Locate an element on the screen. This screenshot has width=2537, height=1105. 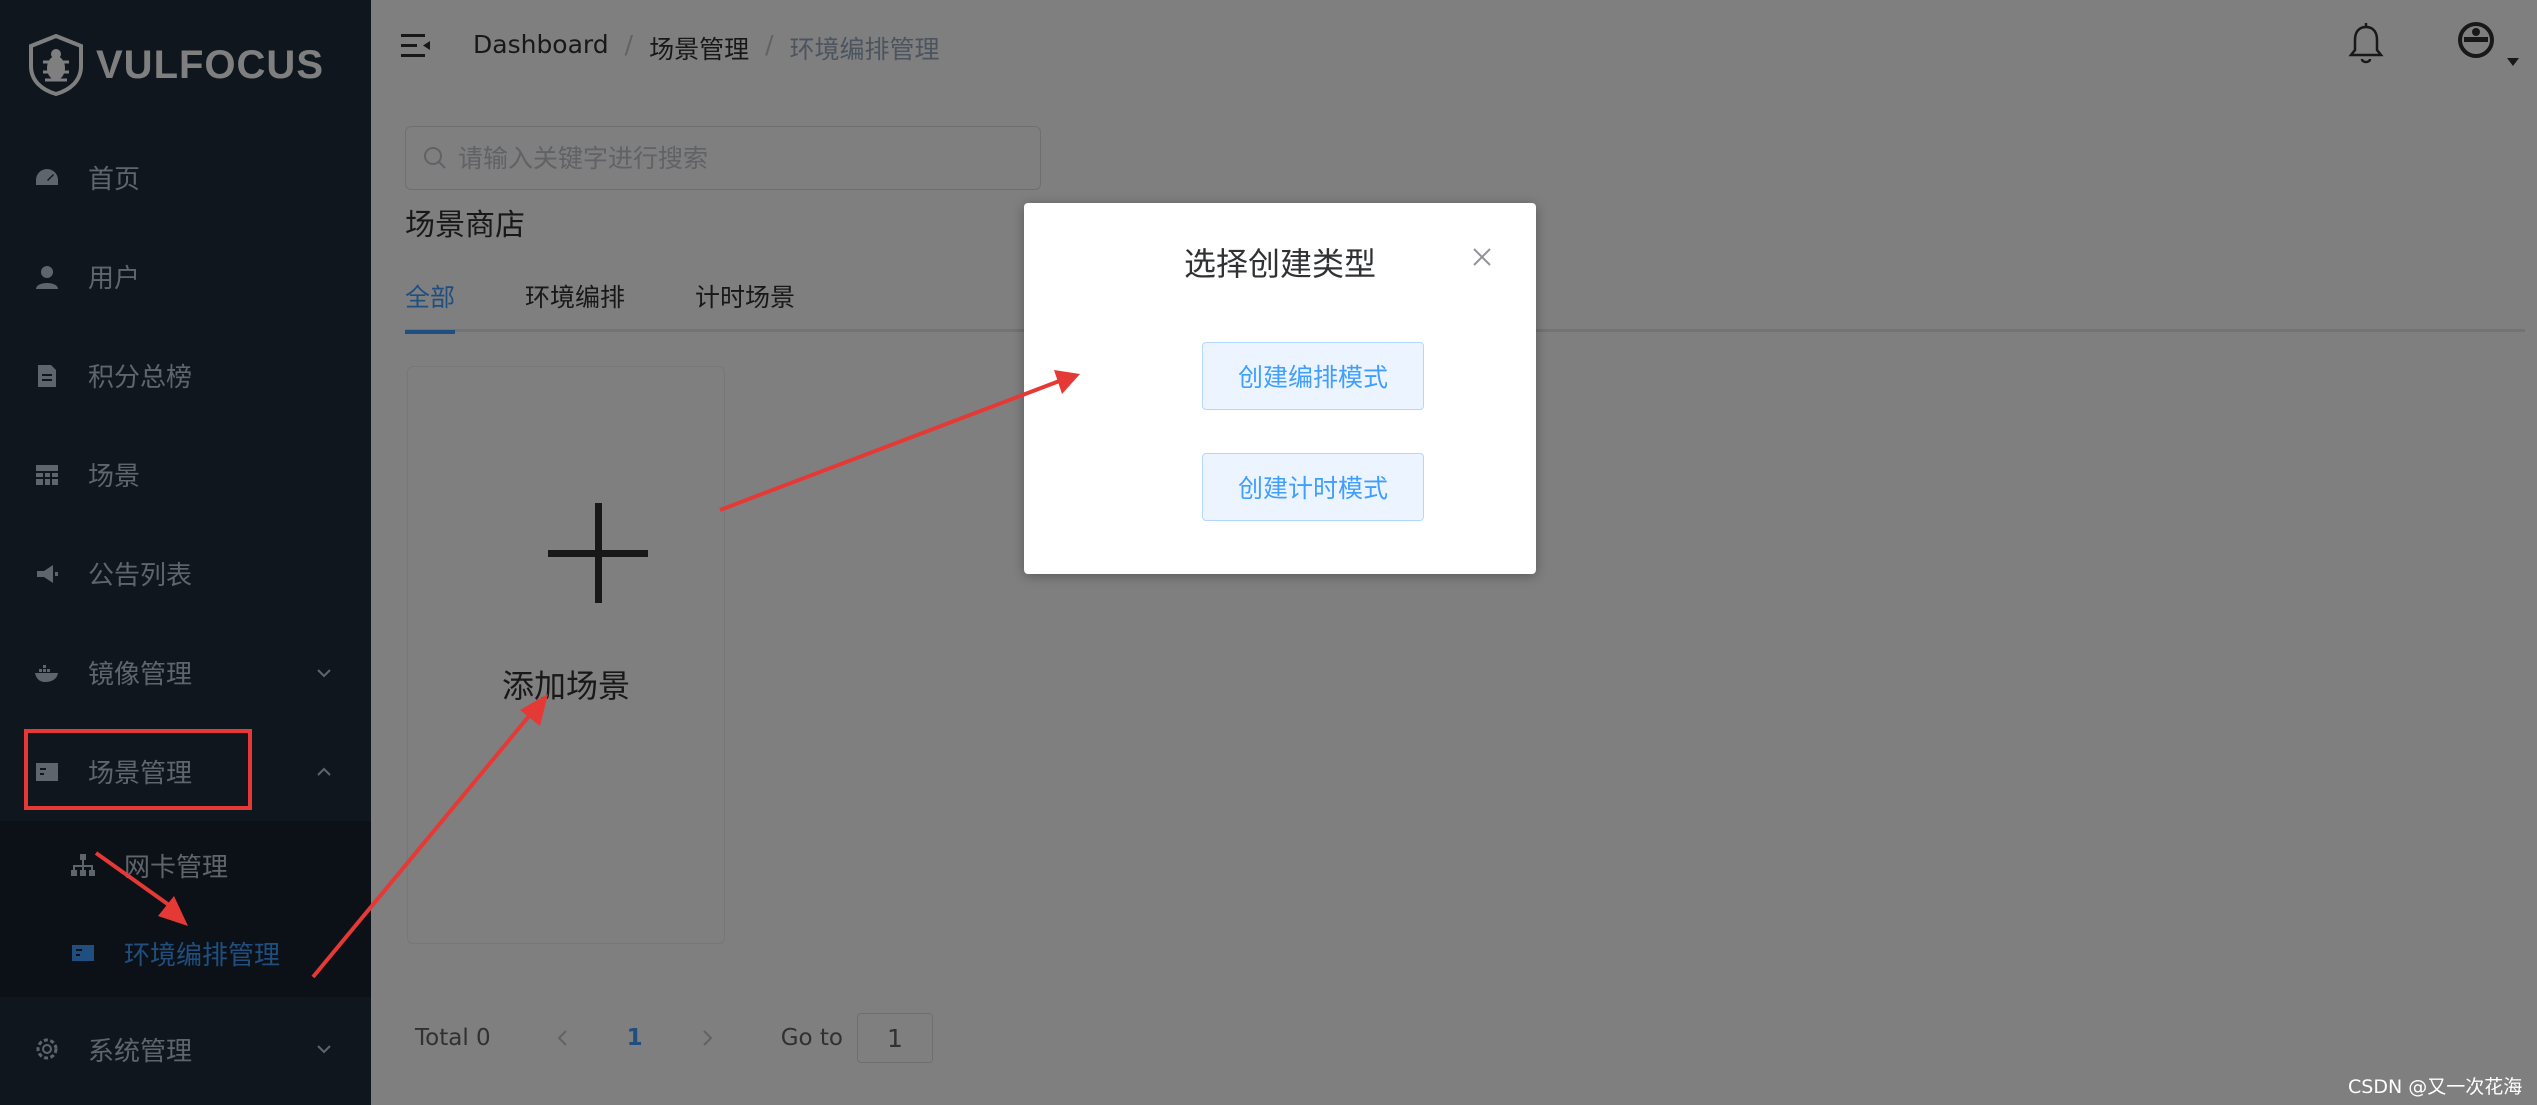
create-timed-button: 创建计时模式 is located at coordinates (1313, 487).